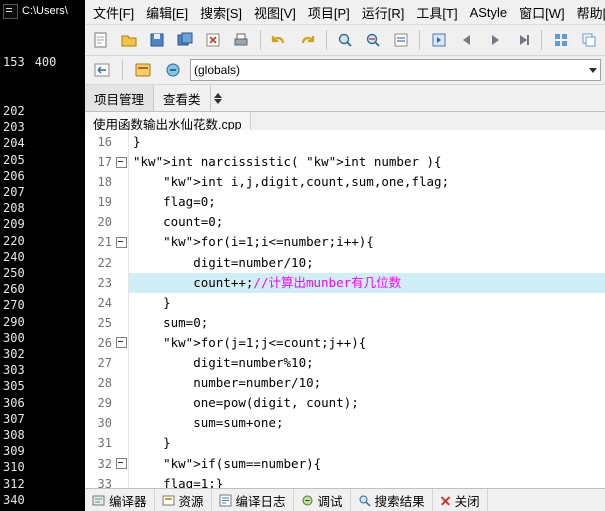  What do you see at coordinates (466, 40) in the screenshot?
I see `run-prev-button` at bounding box center [466, 40].